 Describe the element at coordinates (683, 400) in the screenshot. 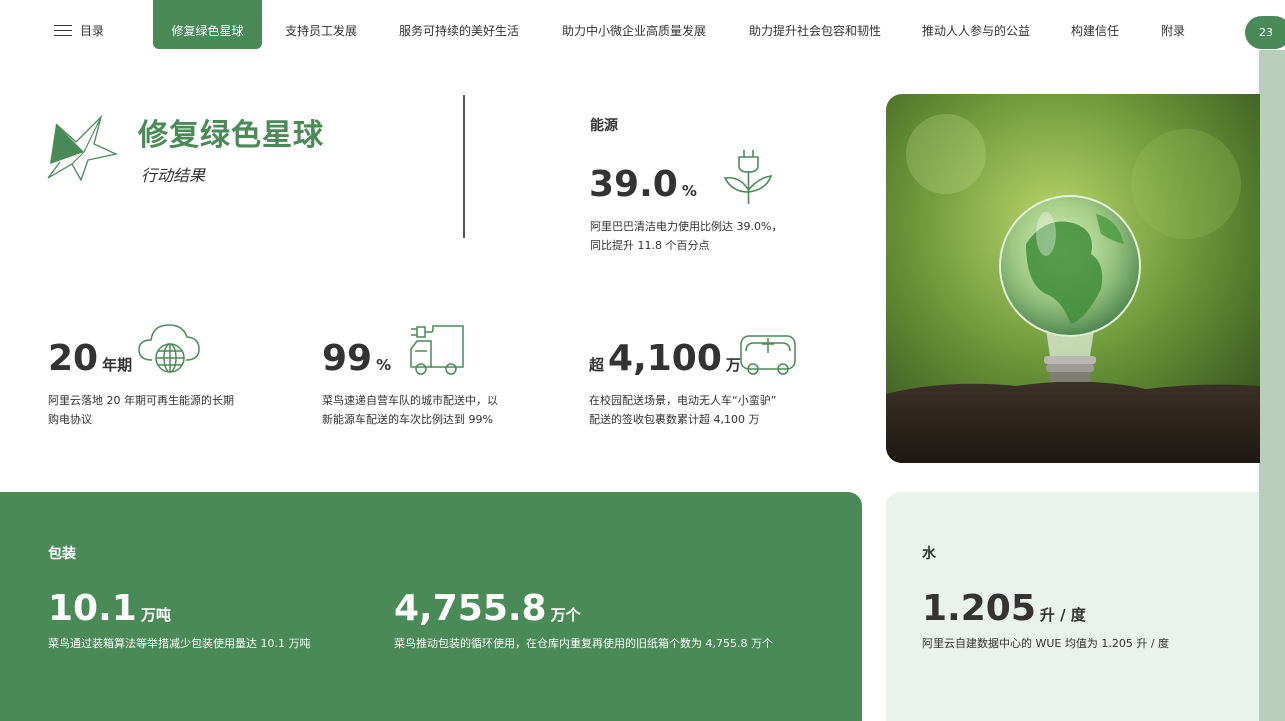

I see `stat-autonomous-line-1: 在校园配送场景，电动无人车“小蛮驴”` at that location.